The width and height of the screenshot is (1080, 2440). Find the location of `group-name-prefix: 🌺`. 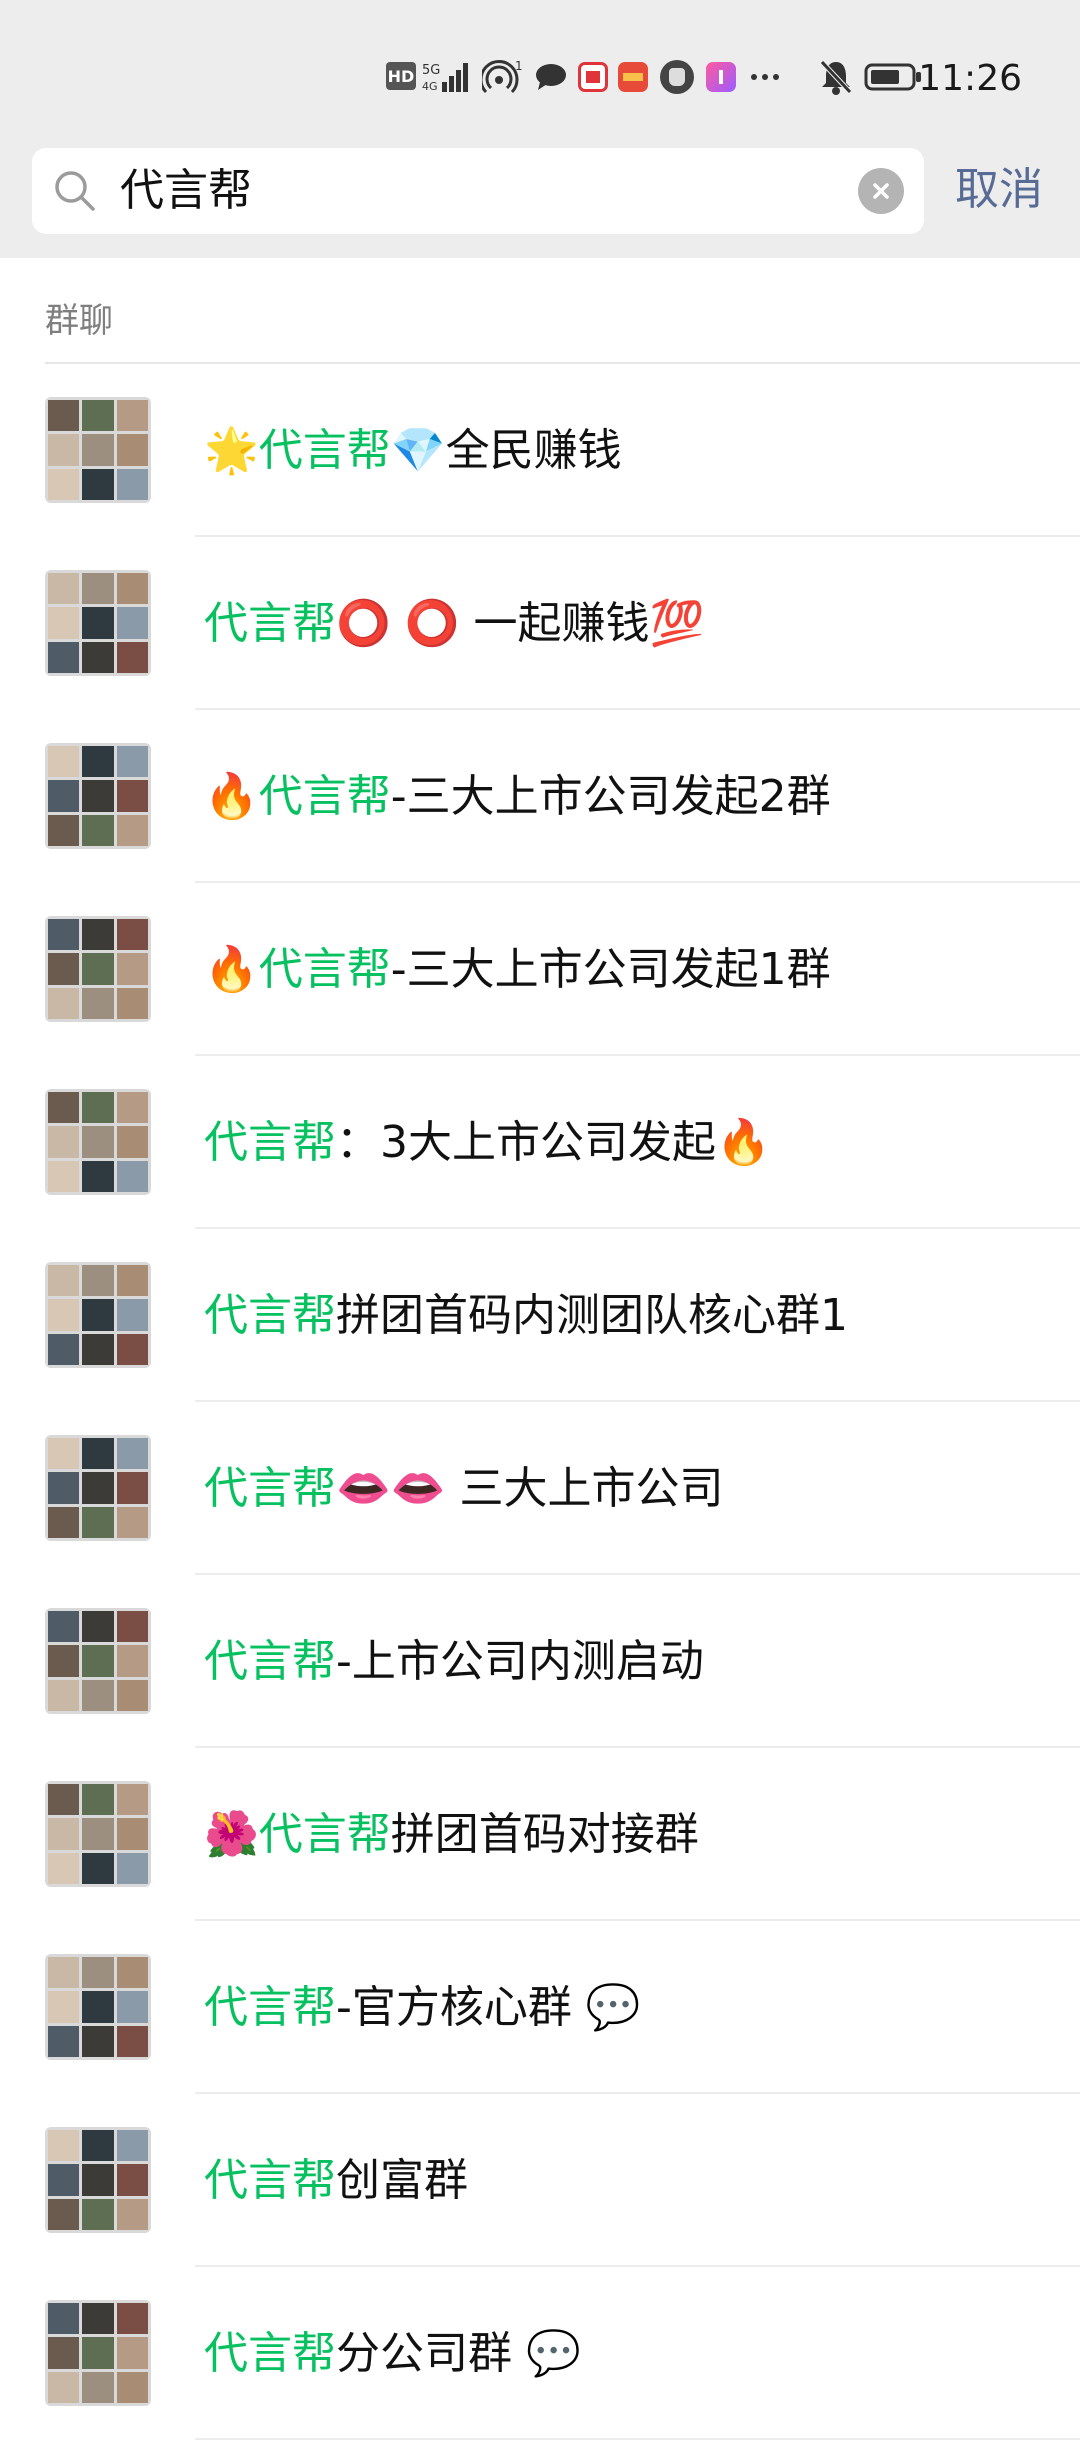

group-name-prefix: 🌺 is located at coordinates (231, 1834).